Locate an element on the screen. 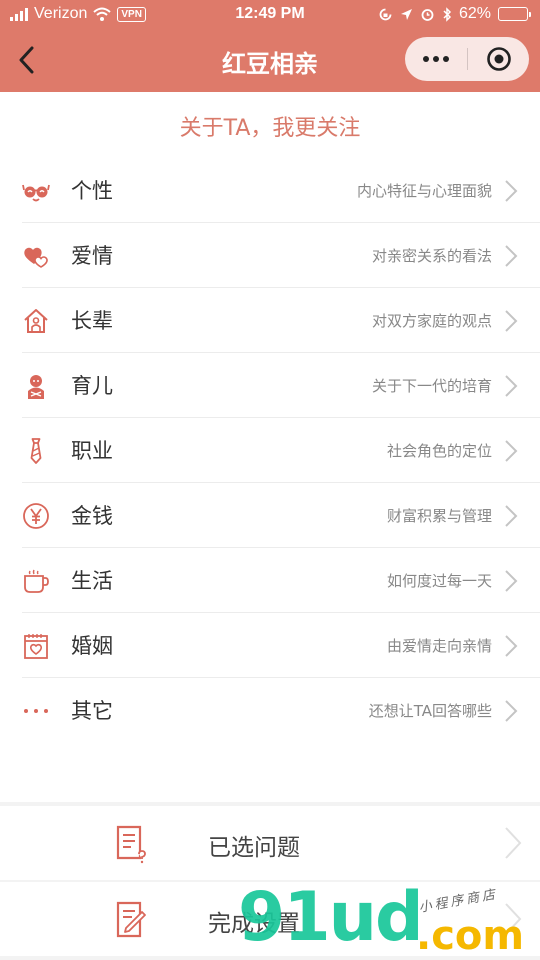  calendar-heart-icon is located at coordinates (36, 646).